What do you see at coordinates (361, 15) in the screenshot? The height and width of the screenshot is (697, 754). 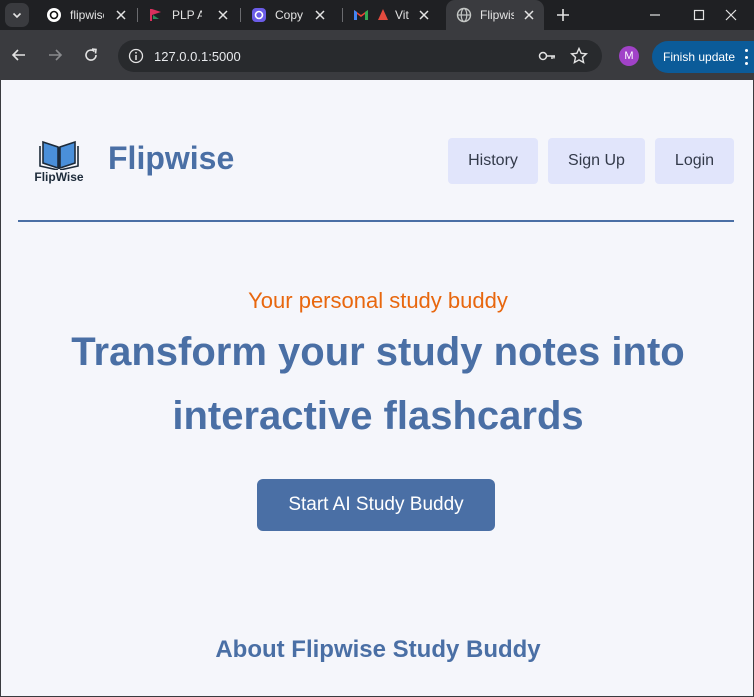 I see `gmail-icon` at bounding box center [361, 15].